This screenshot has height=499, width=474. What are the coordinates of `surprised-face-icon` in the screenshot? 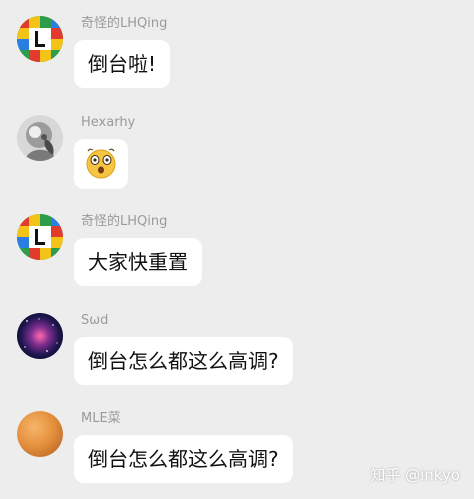 It's located at (101, 163).